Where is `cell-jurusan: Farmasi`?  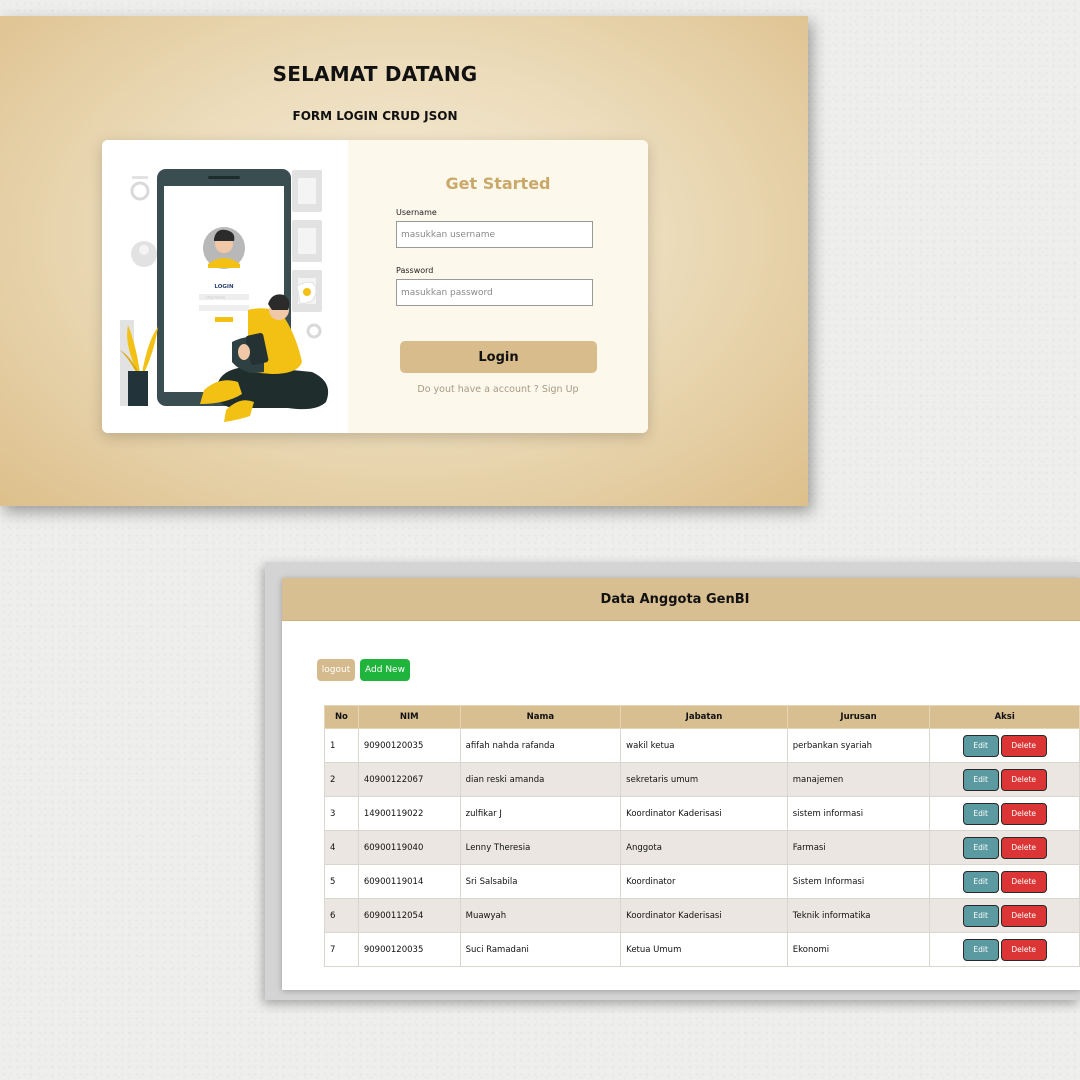 cell-jurusan: Farmasi is located at coordinates (858, 847).